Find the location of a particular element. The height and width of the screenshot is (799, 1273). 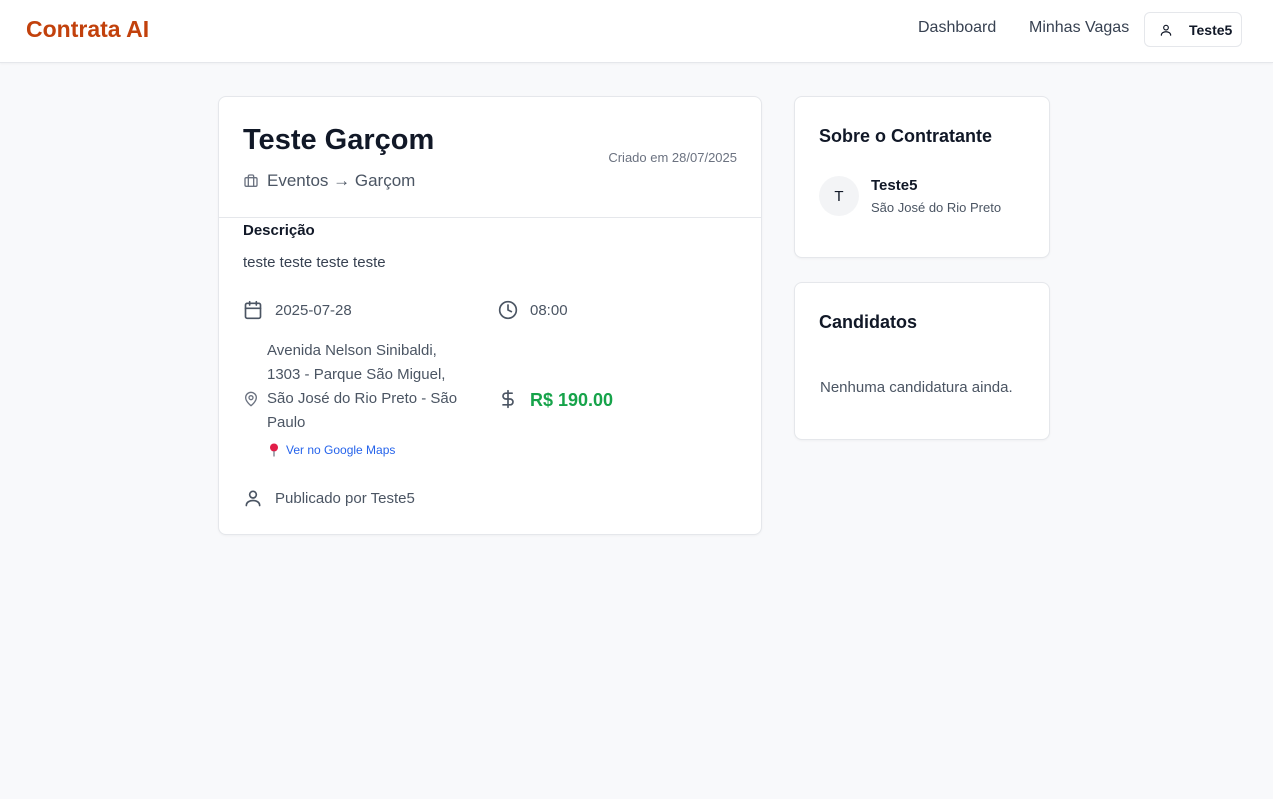

candidates-empty-message: Nenhuma candidatura ainda. is located at coordinates (916, 387).